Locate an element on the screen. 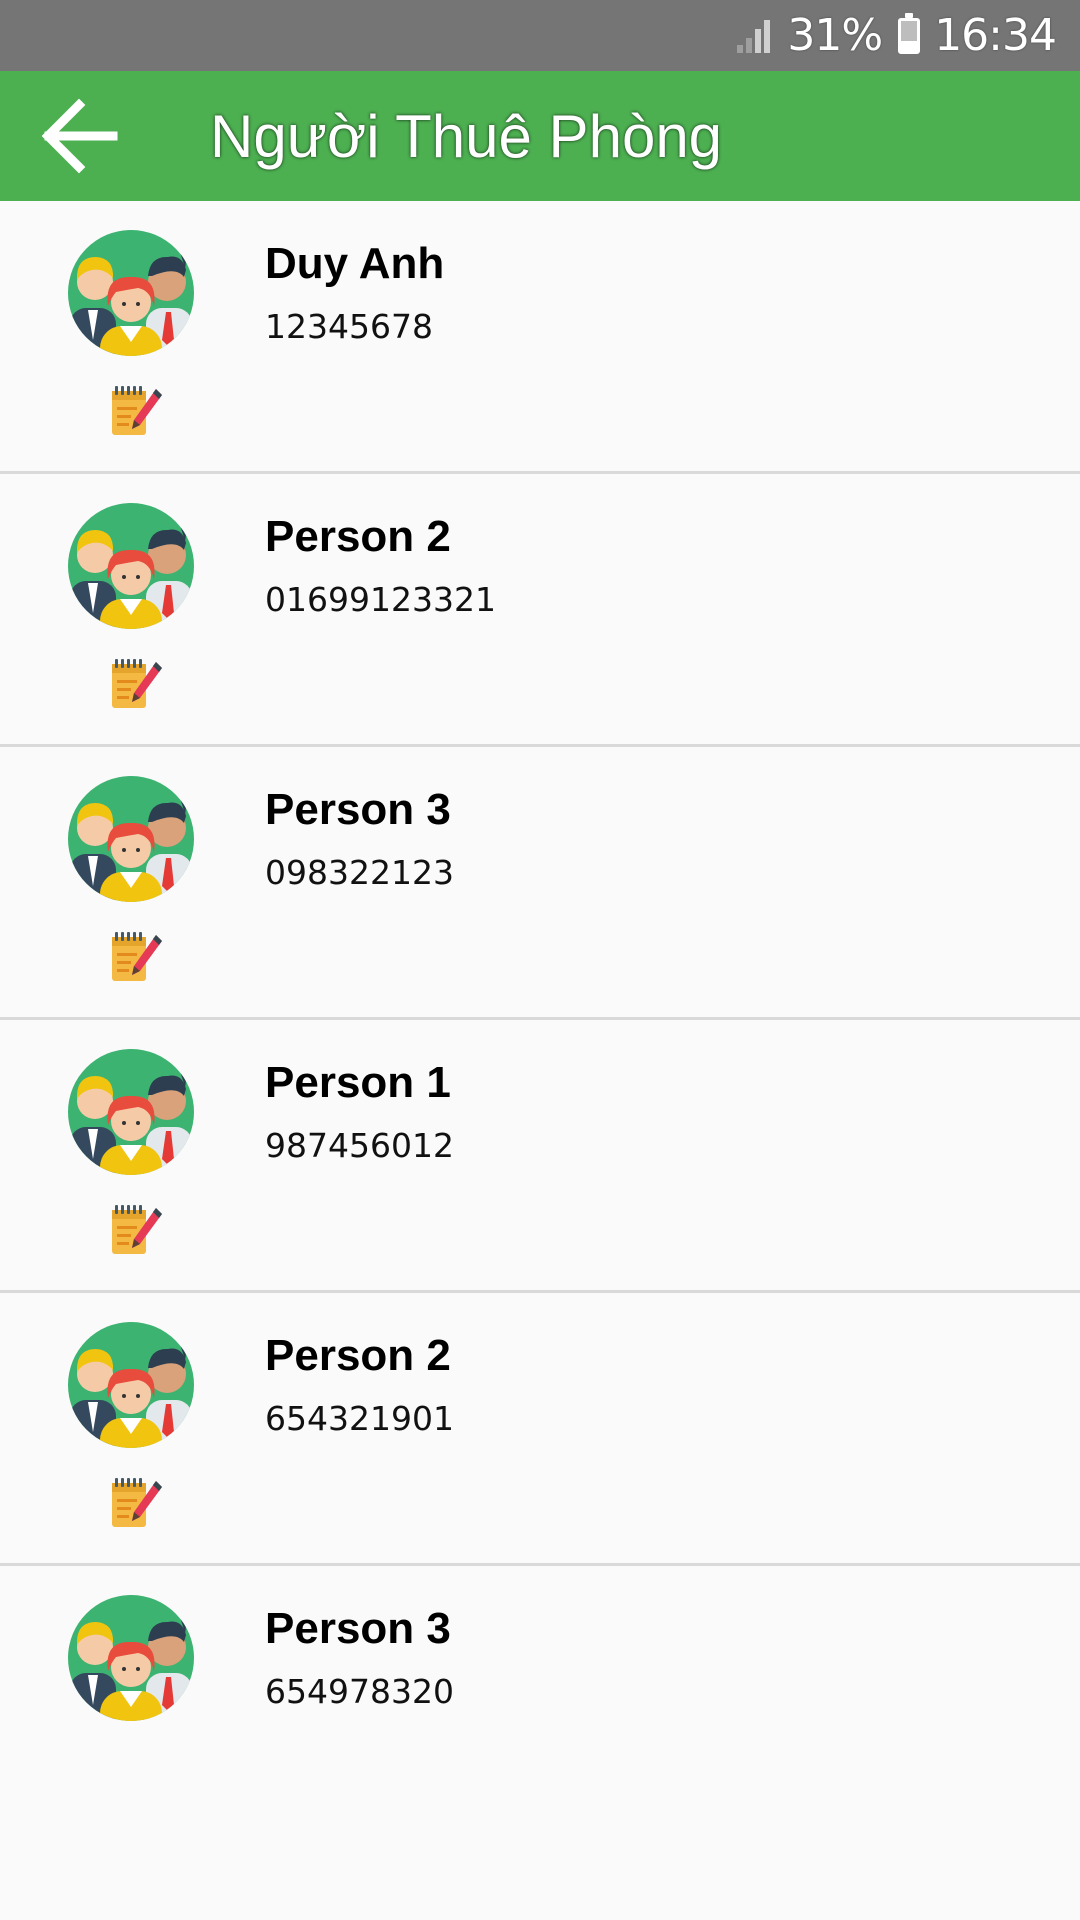 The width and height of the screenshot is (1080, 1920). tenant-phone: 654978320 is located at coordinates (359, 1691).